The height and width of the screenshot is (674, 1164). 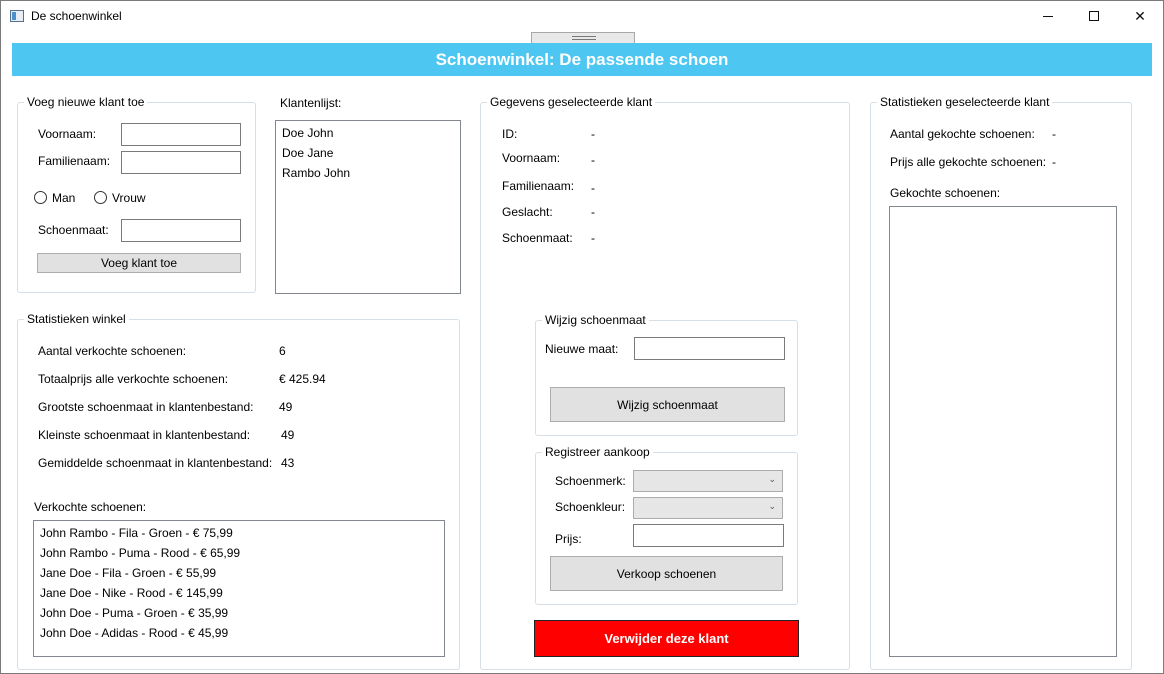 I want to click on brand-label: Schoenmerk:, so click(x=590, y=481).